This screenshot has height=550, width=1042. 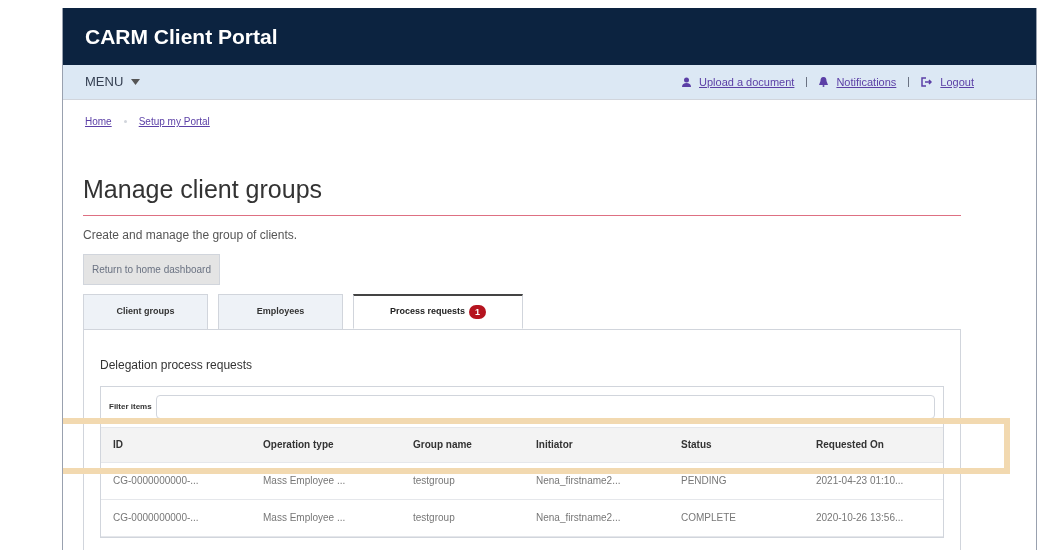 What do you see at coordinates (545, 406) in the screenshot?
I see `filter-field` at bounding box center [545, 406].